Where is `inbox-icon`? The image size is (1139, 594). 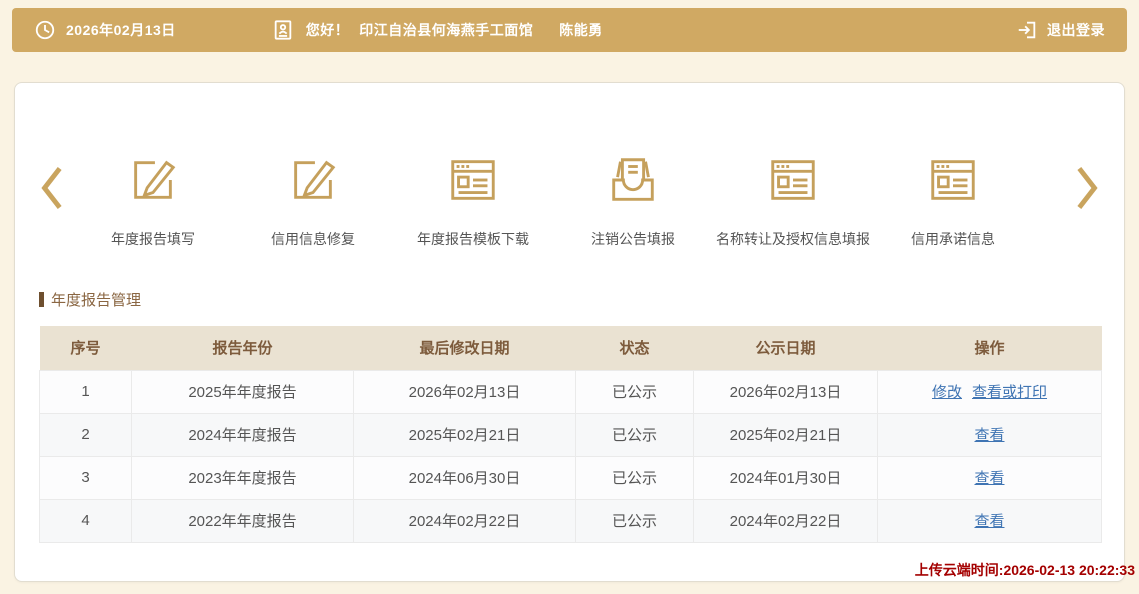 inbox-icon is located at coordinates (633, 179).